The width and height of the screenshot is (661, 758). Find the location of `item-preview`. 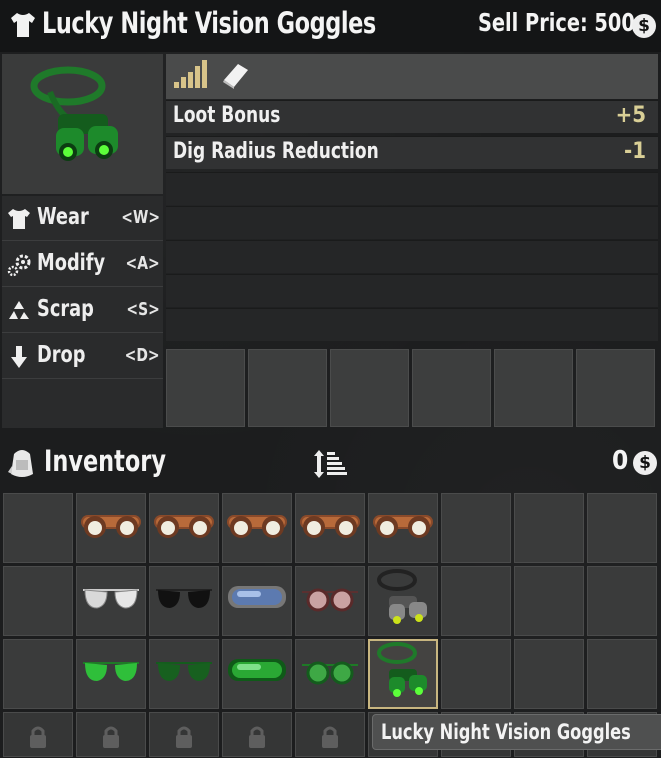

item-preview is located at coordinates (82, 124).